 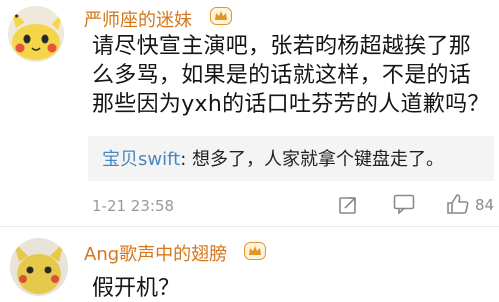 What do you see at coordinates (458, 204) in the screenshot?
I see `like-icon` at bounding box center [458, 204].